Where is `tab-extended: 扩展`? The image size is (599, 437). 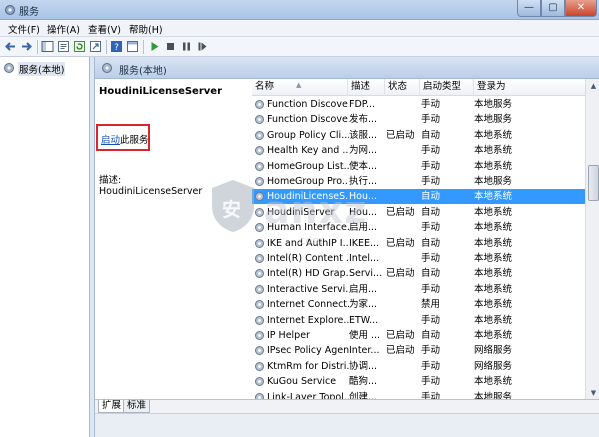
tab-extended: 扩展 is located at coordinates (112, 406).